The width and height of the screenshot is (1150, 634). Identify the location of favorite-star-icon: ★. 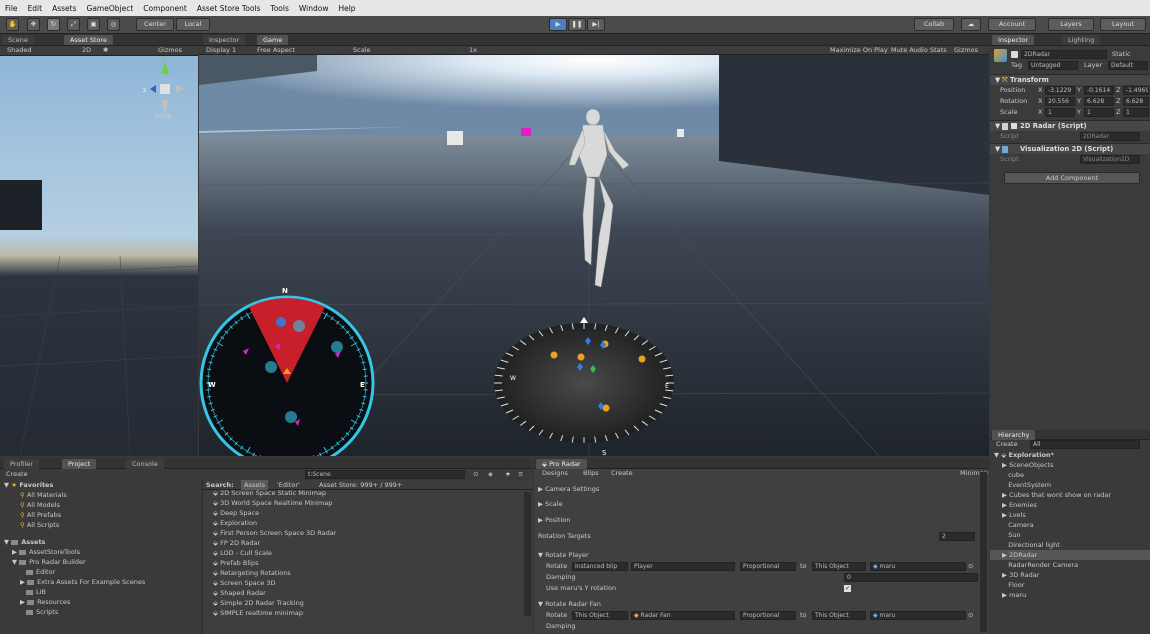
(508, 474).